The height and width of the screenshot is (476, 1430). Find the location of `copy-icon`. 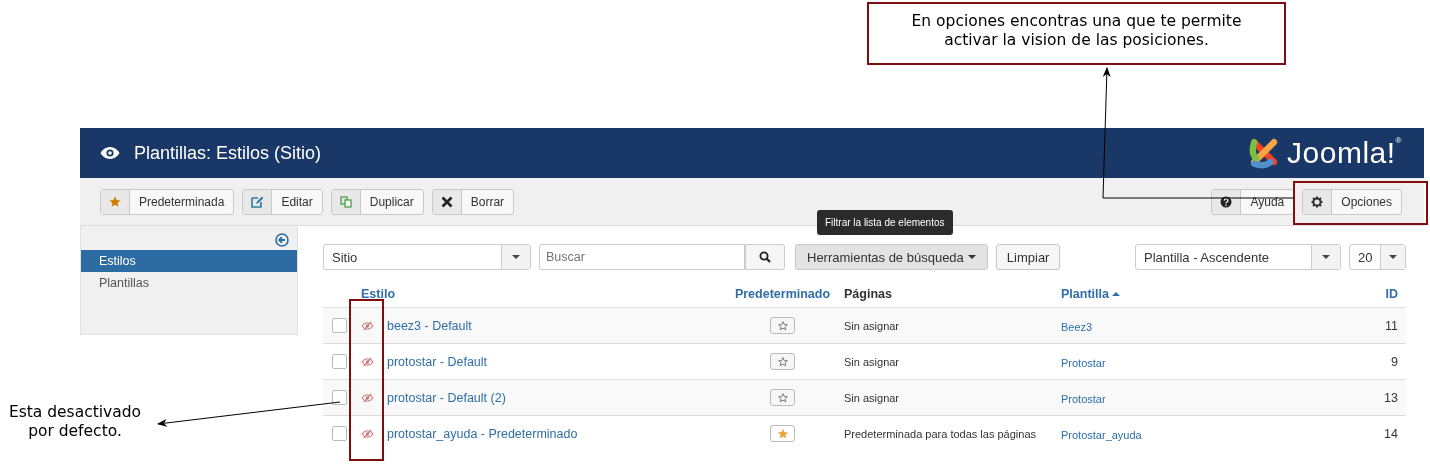

copy-icon is located at coordinates (345, 201).